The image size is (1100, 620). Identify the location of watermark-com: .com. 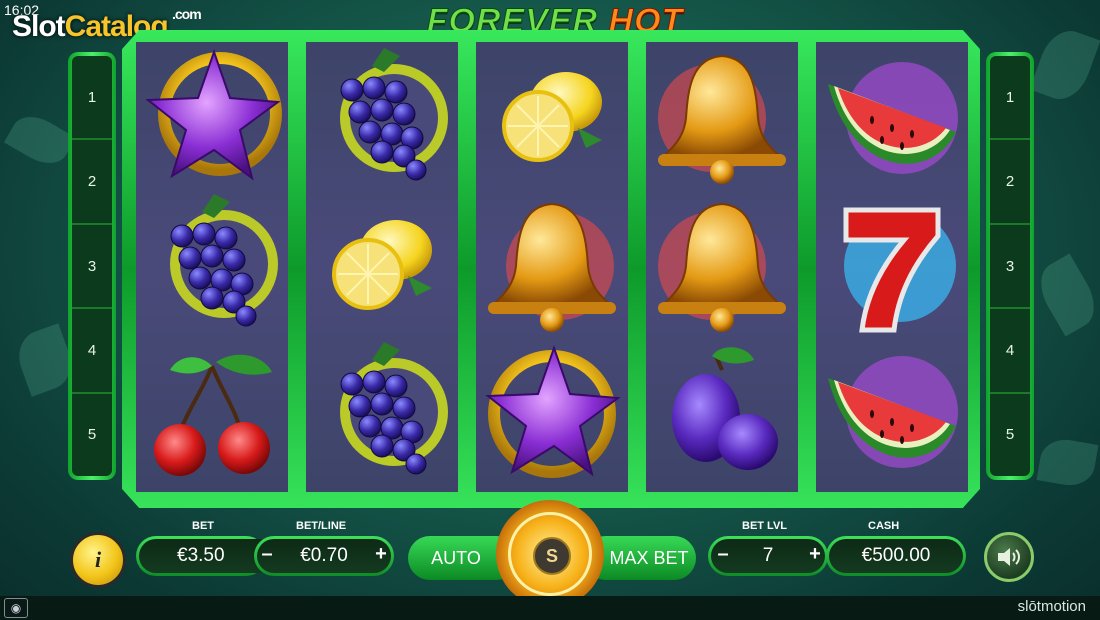
(187, 14).